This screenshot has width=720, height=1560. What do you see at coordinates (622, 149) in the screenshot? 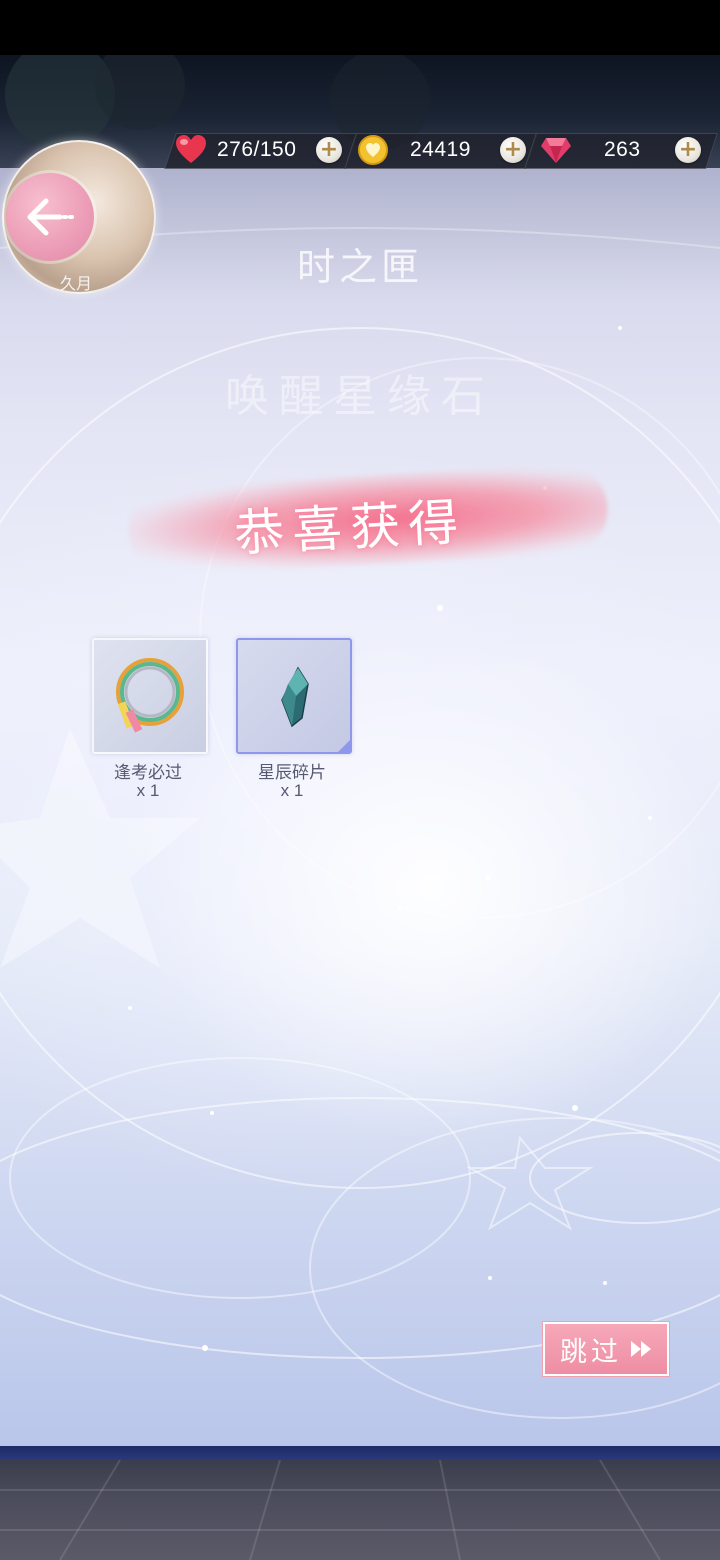
I see `gem-value: 263` at bounding box center [622, 149].